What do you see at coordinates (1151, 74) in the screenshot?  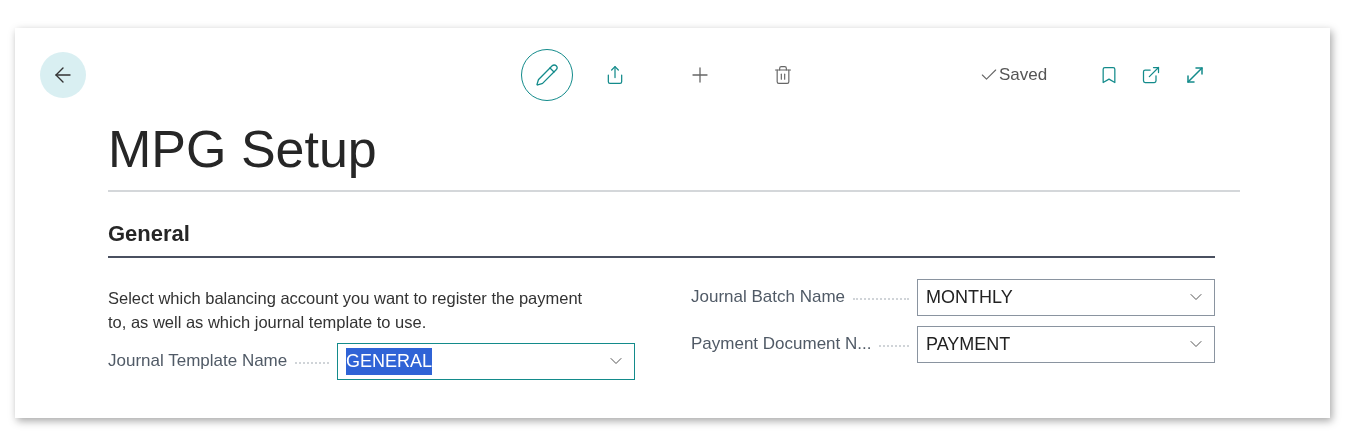 I see `external-link-icon` at bounding box center [1151, 74].